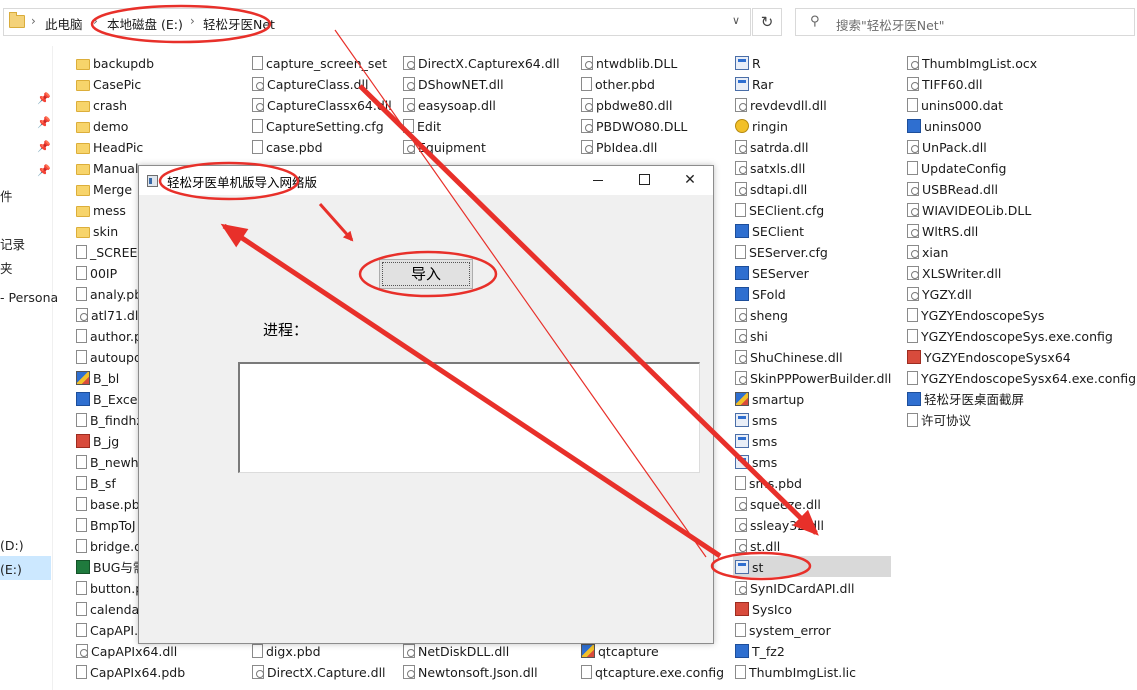 The width and height of the screenshot is (1137, 690). Describe the element at coordinates (111, 251) in the screenshot. I see `file-item: _SCREEN` at that location.